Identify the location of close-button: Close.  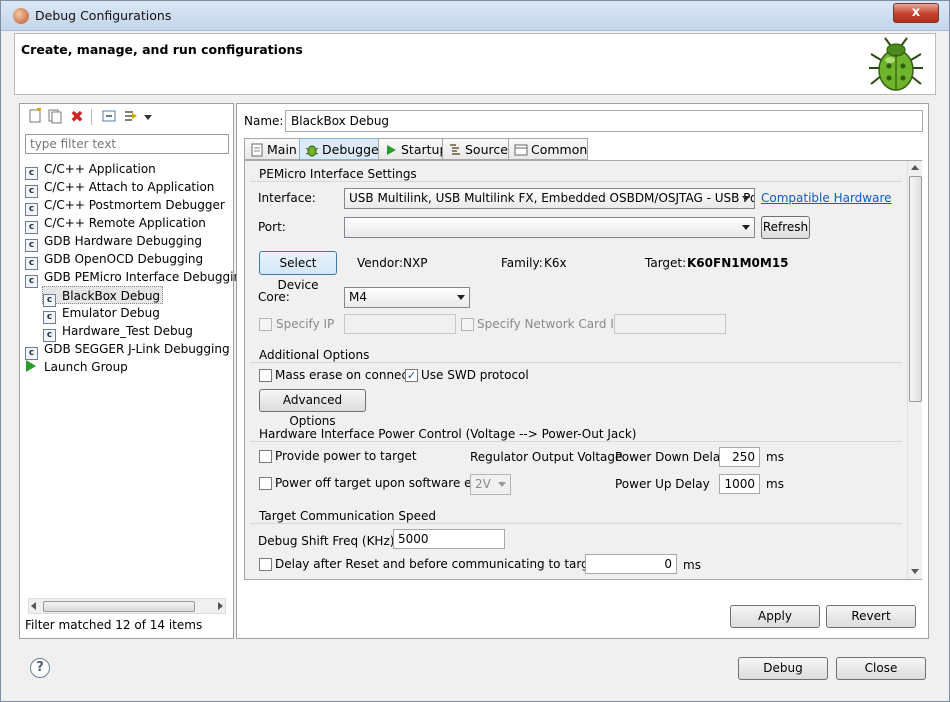
(881, 668).